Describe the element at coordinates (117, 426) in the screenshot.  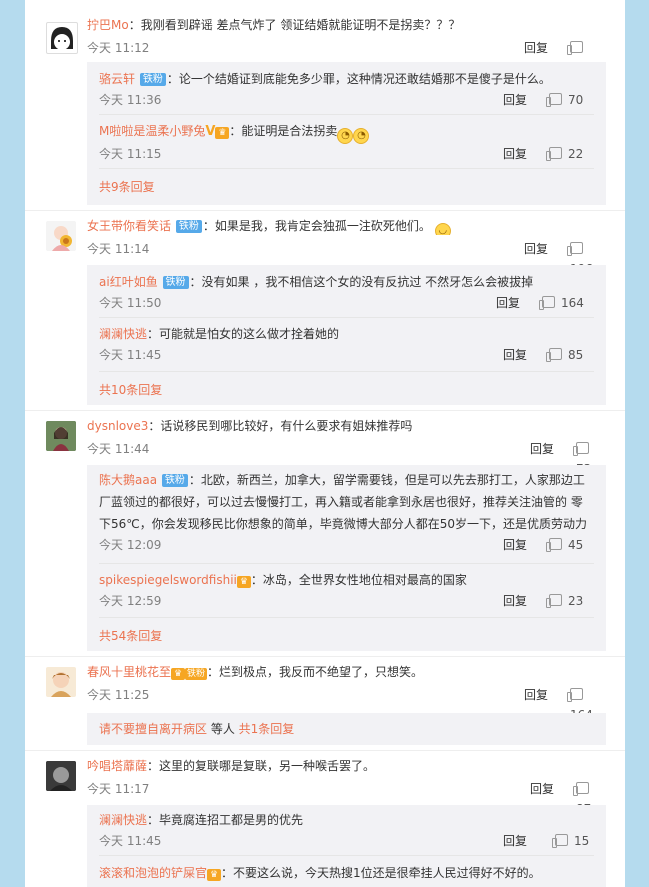
I see `username-link: dysnlove3` at that location.